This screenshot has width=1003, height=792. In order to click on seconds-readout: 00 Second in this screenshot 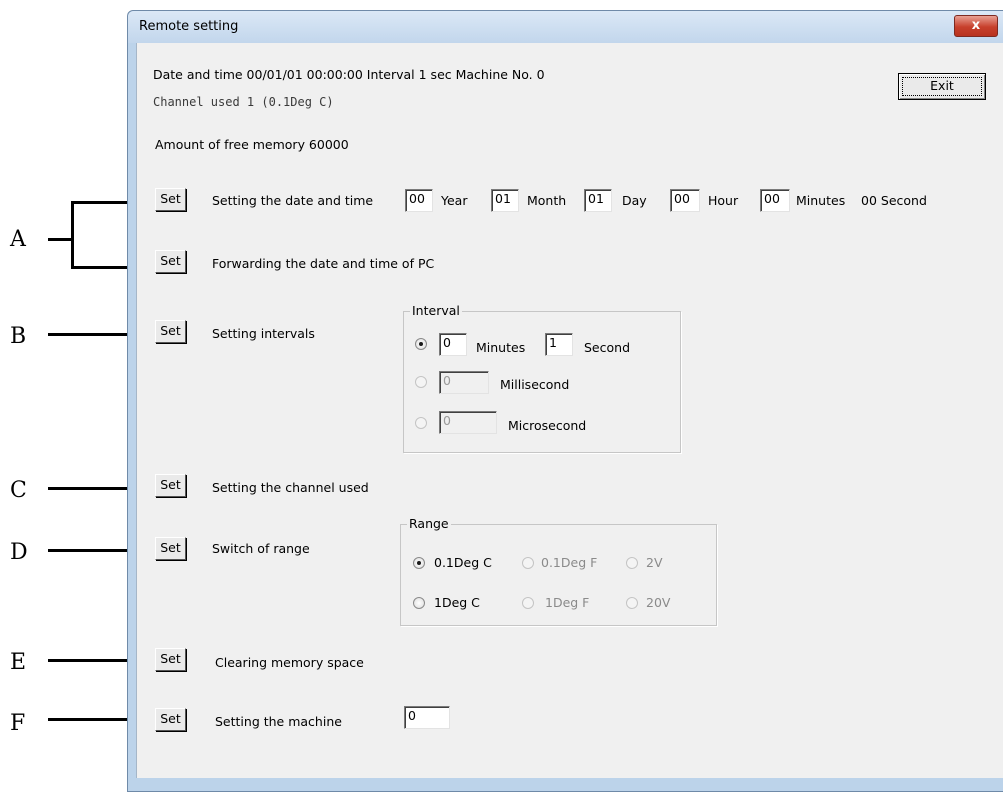, I will do `click(894, 200)`.